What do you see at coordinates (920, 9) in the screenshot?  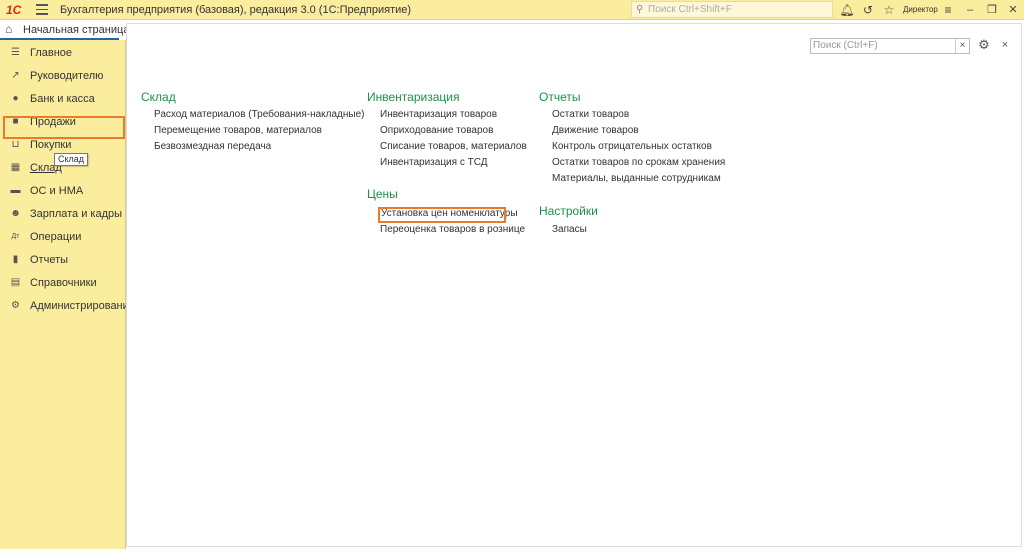 I see `user-name: Директор` at bounding box center [920, 9].